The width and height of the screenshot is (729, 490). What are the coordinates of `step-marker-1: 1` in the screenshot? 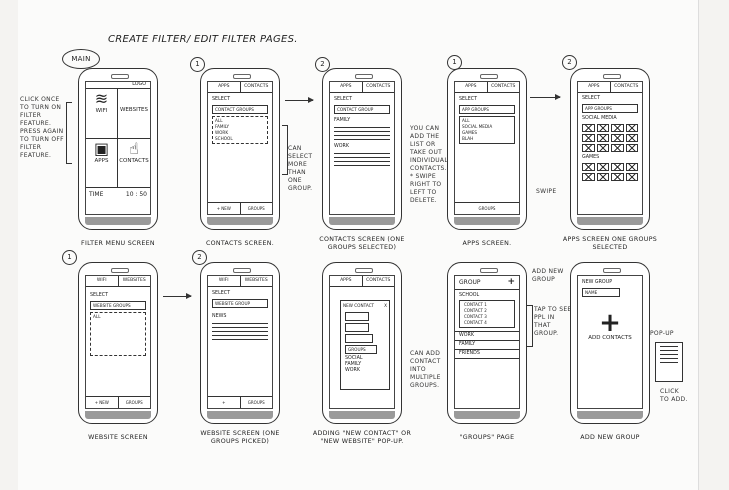 It's located at (197, 64).